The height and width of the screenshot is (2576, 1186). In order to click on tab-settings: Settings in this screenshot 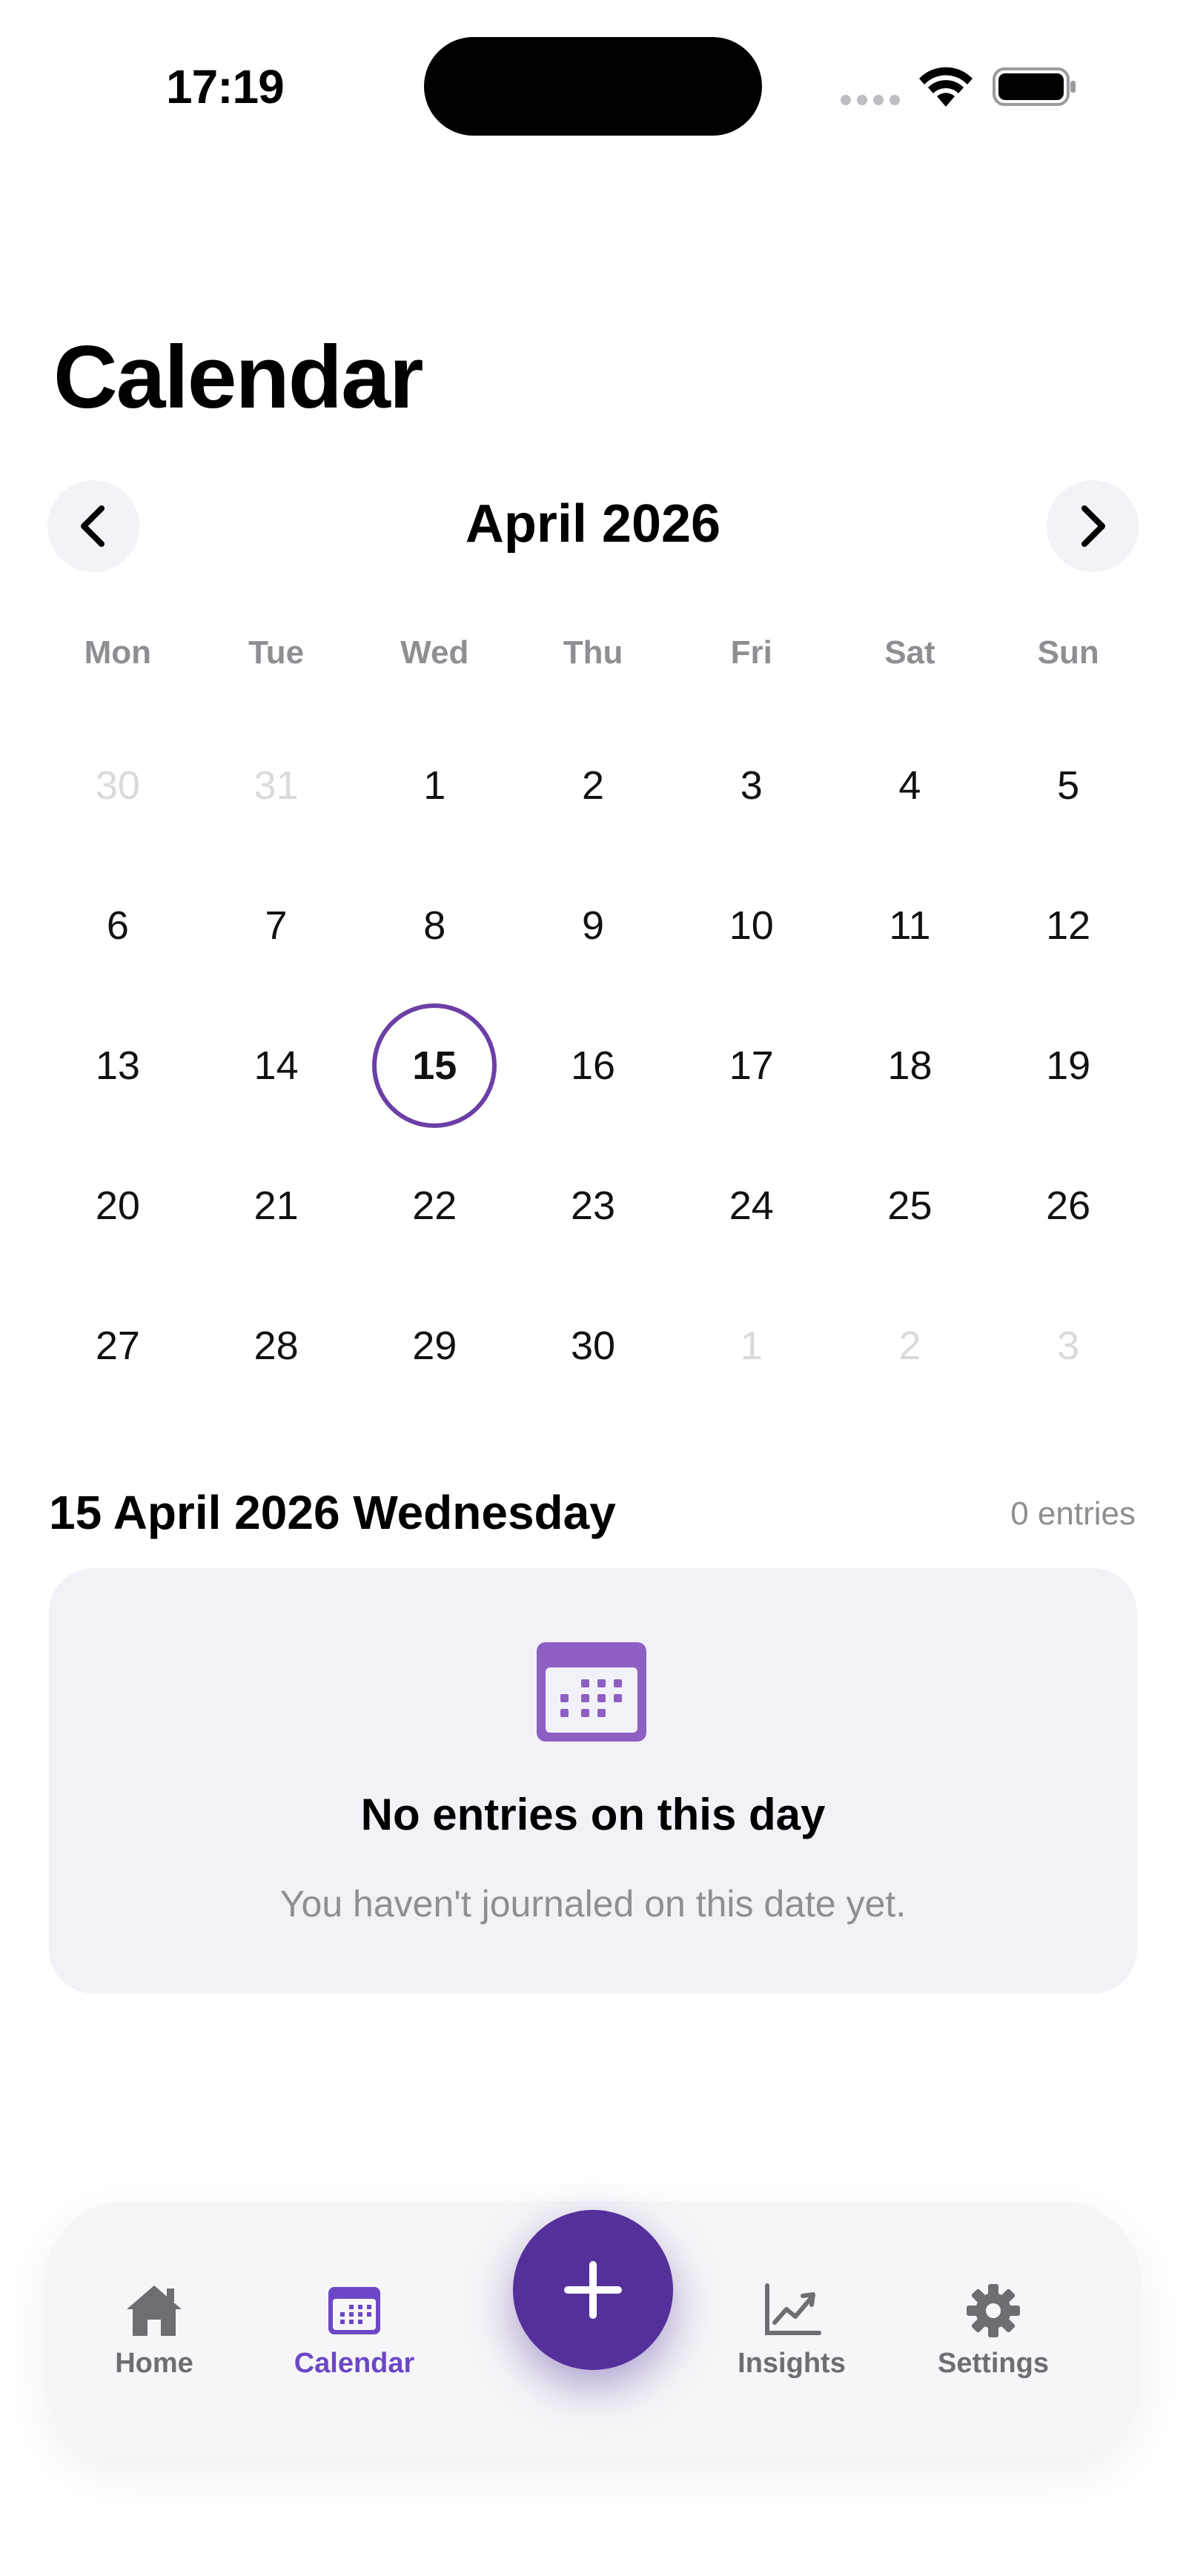, I will do `click(993, 2331)`.